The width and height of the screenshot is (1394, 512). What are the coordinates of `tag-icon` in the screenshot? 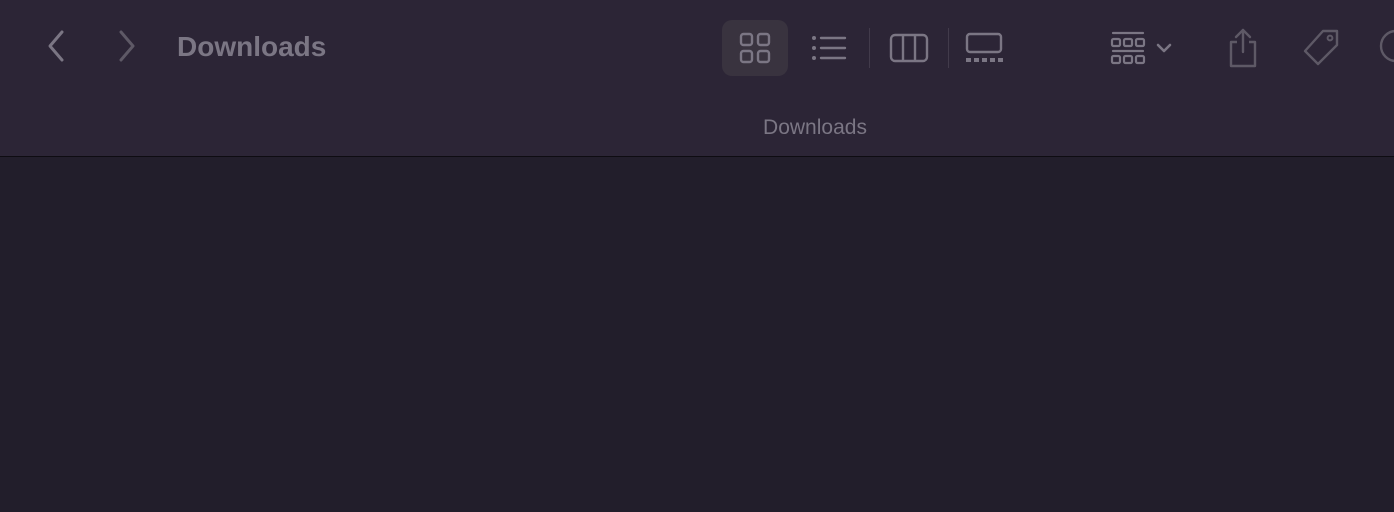 It's located at (1321, 47).